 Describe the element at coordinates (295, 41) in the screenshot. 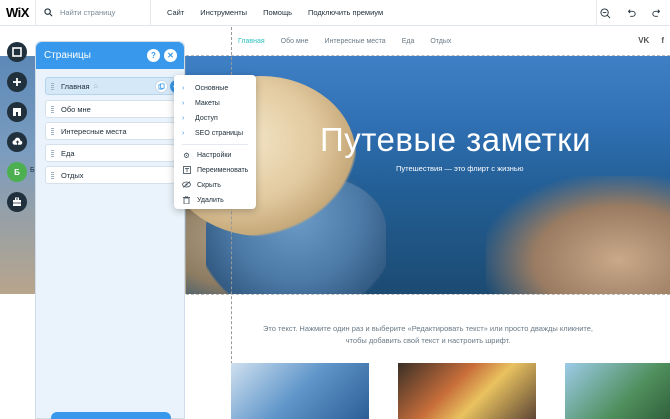

I see `site-nav-about: Обо мне` at that location.